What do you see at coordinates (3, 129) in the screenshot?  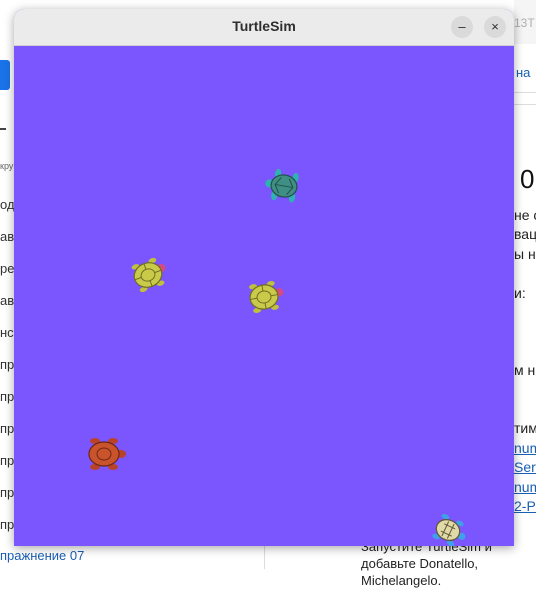 I see `collapse-dash-icon` at bounding box center [3, 129].